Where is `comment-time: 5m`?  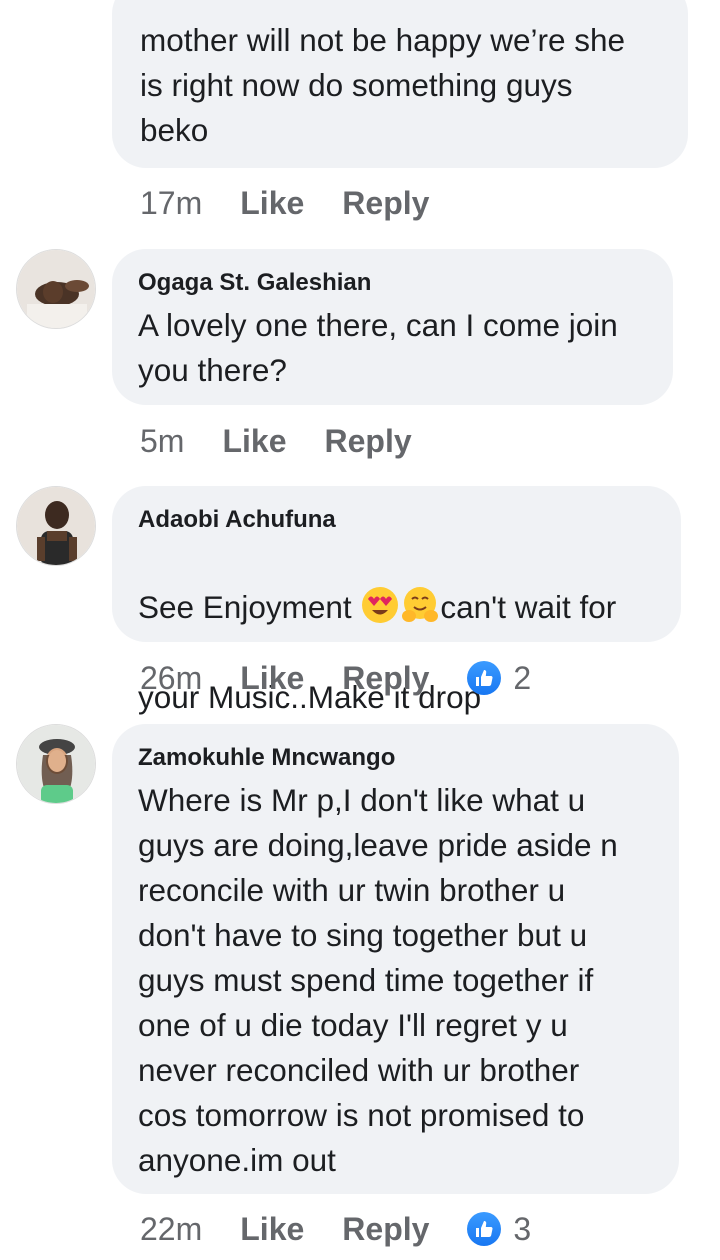 comment-time: 5m is located at coordinates (162, 440).